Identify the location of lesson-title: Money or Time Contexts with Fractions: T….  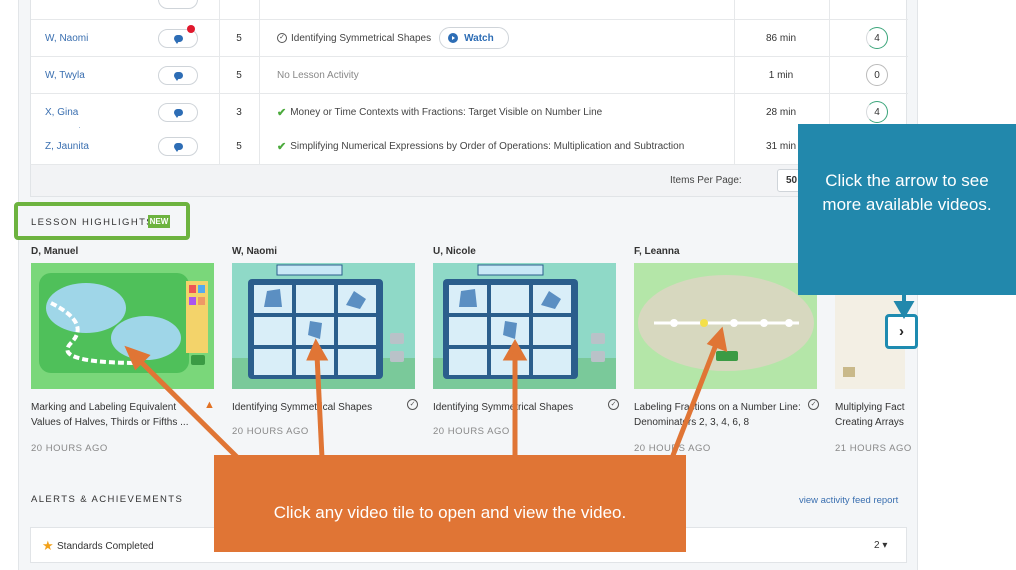
(446, 112).